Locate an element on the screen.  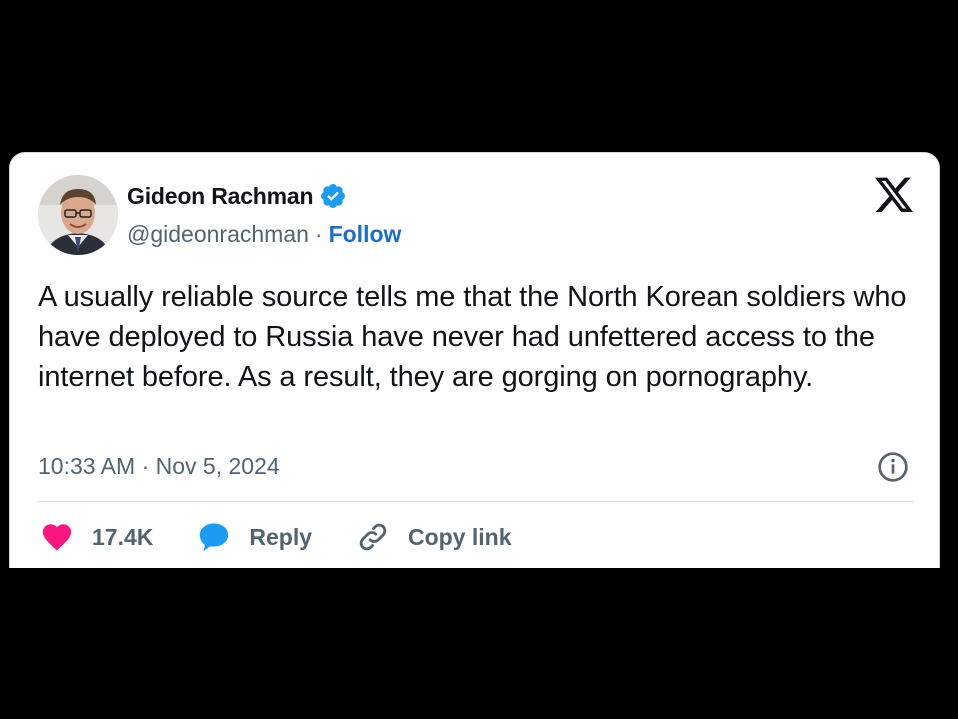
link-icon is located at coordinates (373, 537).